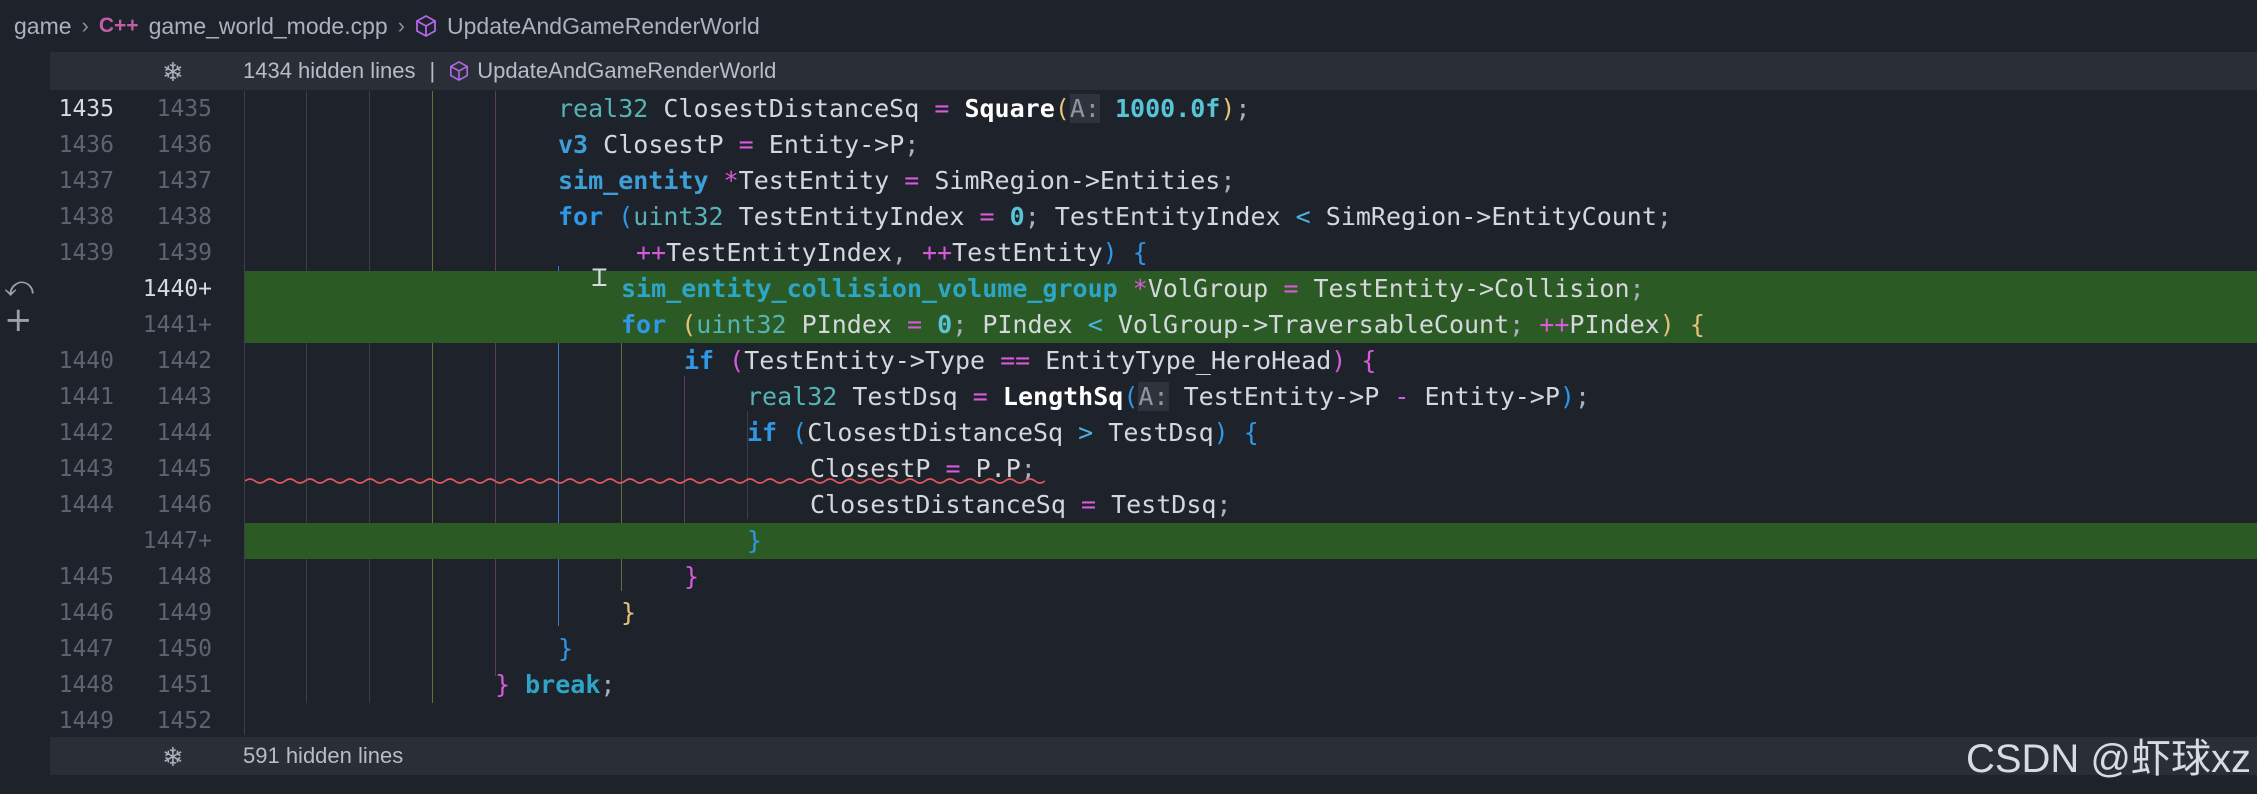 The width and height of the screenshot is (2257, 794). What do you see at coordinates (347, 612) in the screenshot?
I see `code-line: 1446 1449 }` at bounding box center [347, 612].